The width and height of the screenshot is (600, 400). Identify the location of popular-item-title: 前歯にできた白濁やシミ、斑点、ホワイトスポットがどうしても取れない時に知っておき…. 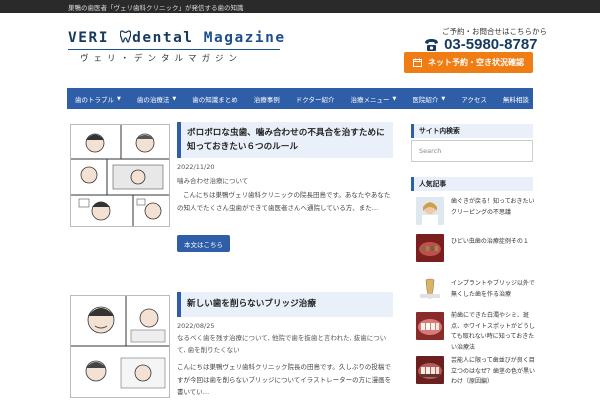
(493, 331).